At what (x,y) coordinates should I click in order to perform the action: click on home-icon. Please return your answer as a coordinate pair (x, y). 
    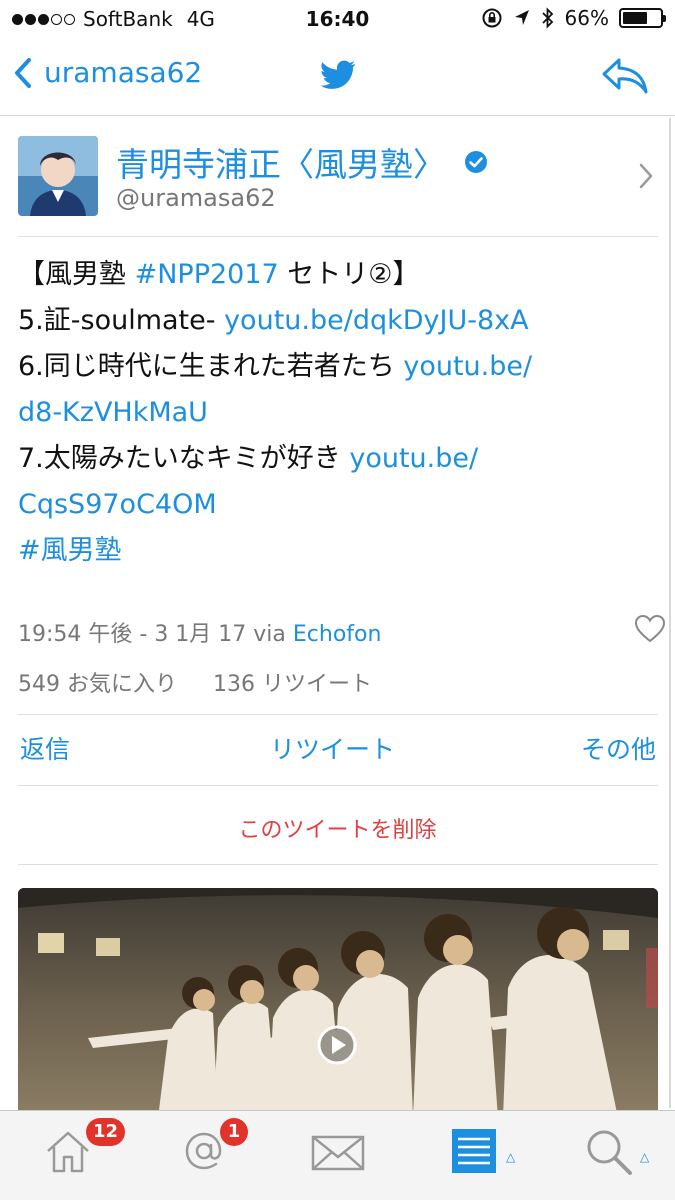
    Looking at the image, I should click on (68, 1151).